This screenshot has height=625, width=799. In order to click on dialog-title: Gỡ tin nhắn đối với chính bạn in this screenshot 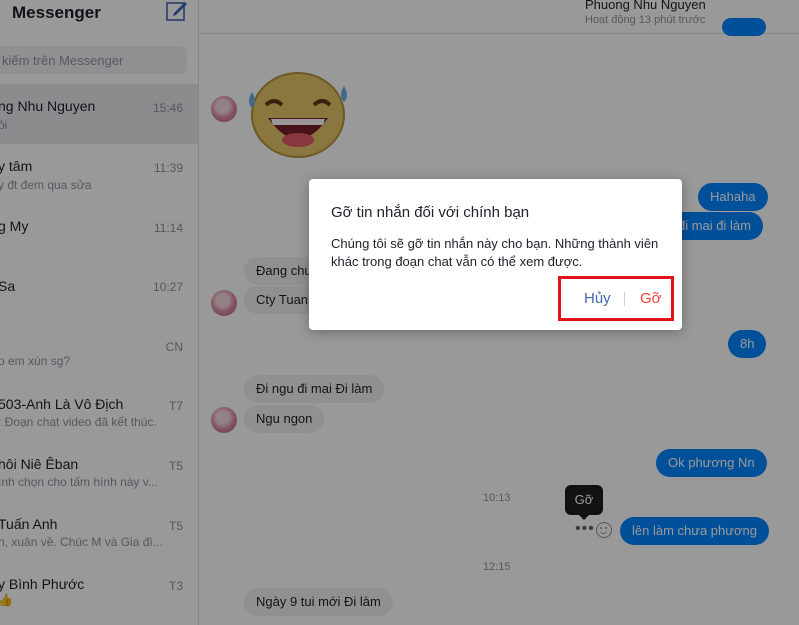, I will do `click(430, 212)`.